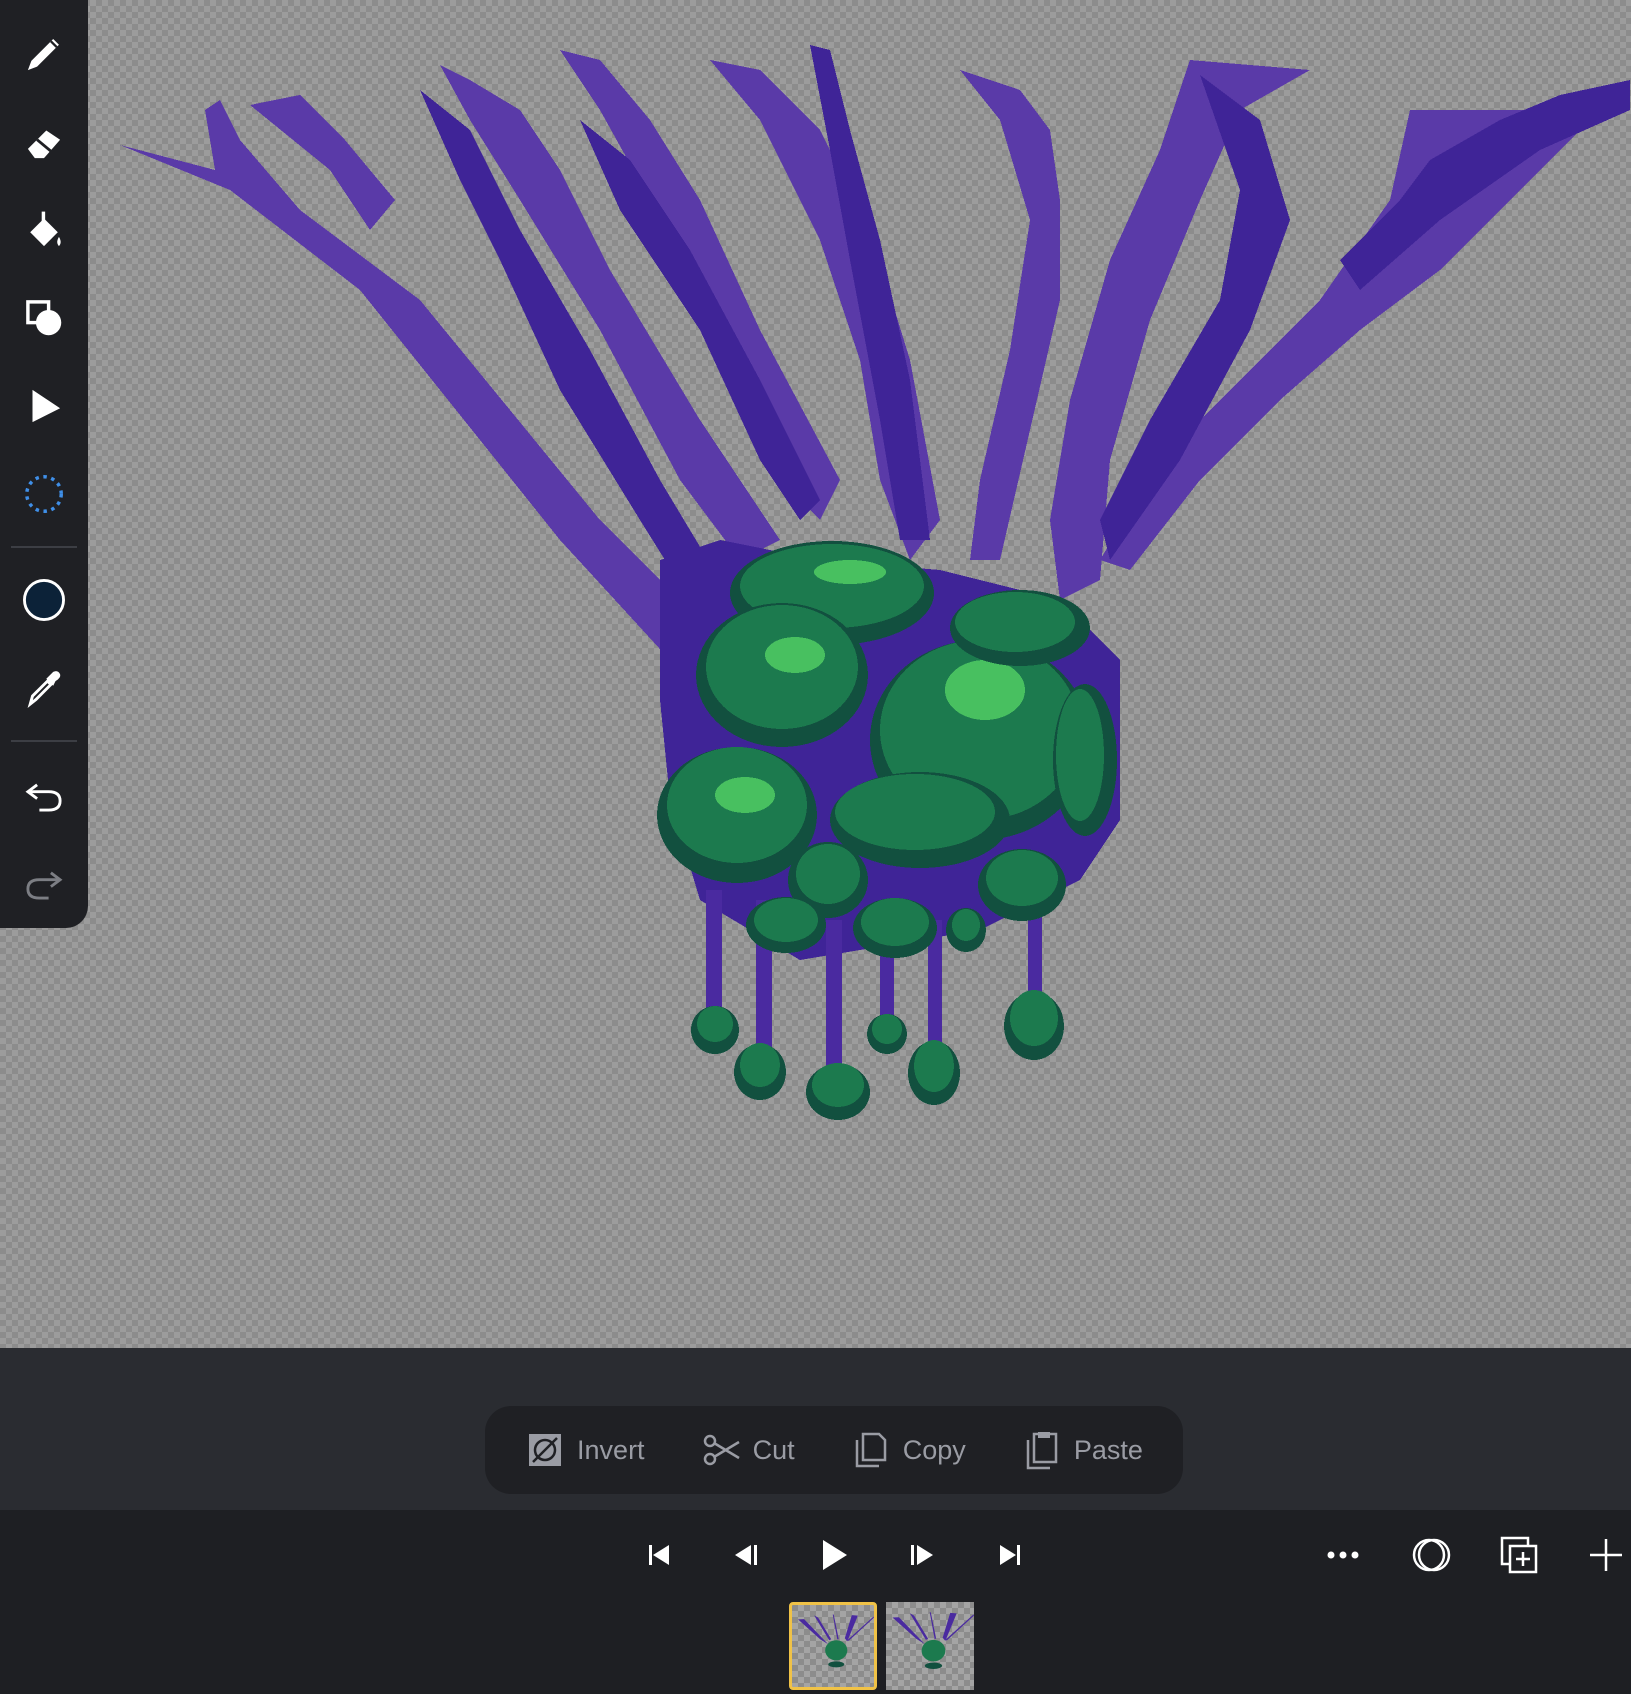  I want to click on fill-tool, so click(44, 230).